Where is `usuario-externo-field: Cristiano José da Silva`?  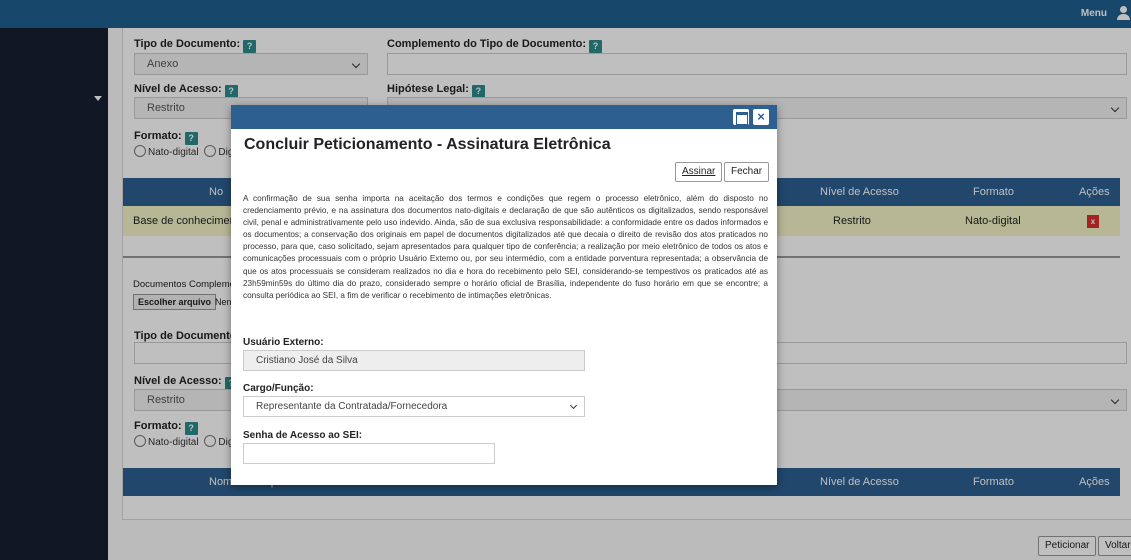 usuario-externo-field: Cristiano José da Silva is located at coordinates (414, 360).